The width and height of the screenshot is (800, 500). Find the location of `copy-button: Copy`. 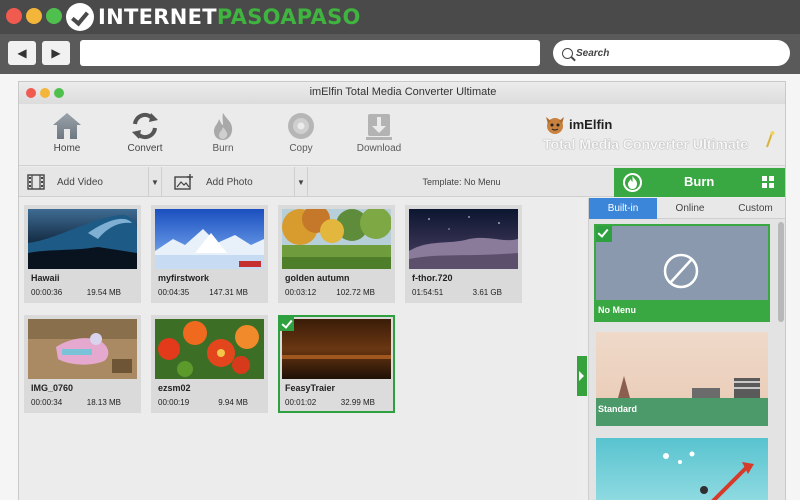

copy-button: Copy is located at coordinates (301, 132).